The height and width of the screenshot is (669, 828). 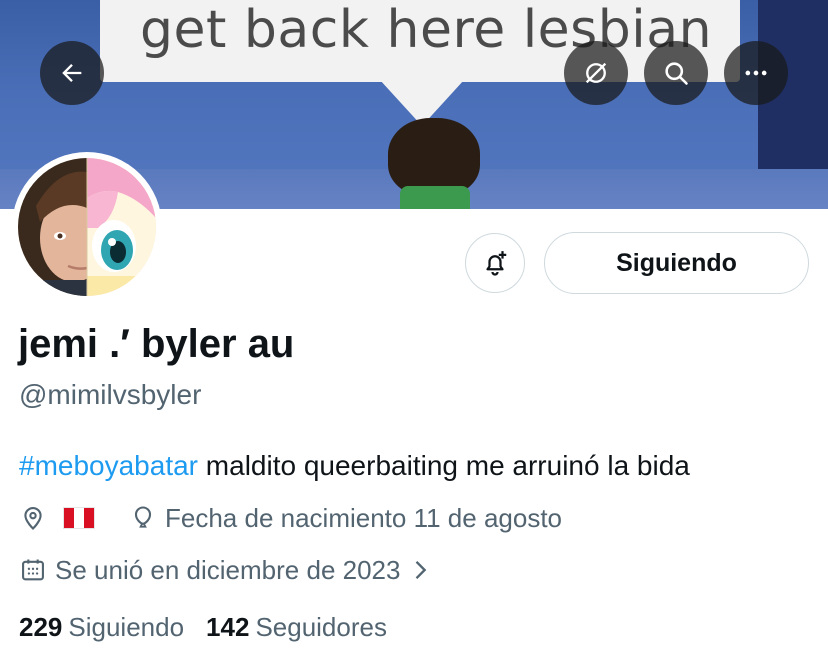 I want to click on location-birthday-row: Fecha de nacimiento 11 de agosto, so click(x=290, y=518).